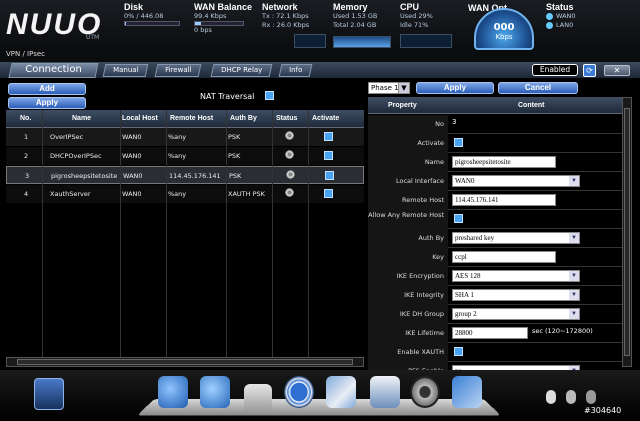 The width and height of the screenshot is (640, 421). I want to click on breadcrumb: VPN / IPsec, so click(320, 56).